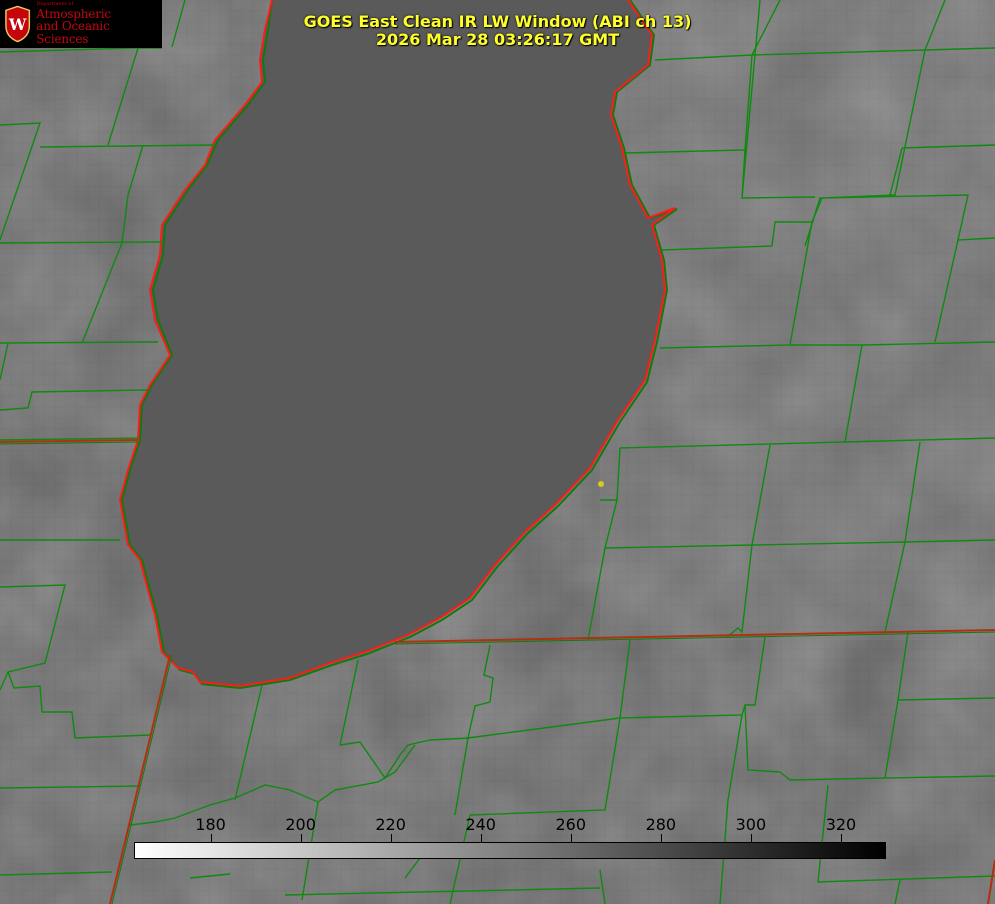 The image size is (995, 904). I want to click on colorbar-tick-label: 240, so click(480, 824).